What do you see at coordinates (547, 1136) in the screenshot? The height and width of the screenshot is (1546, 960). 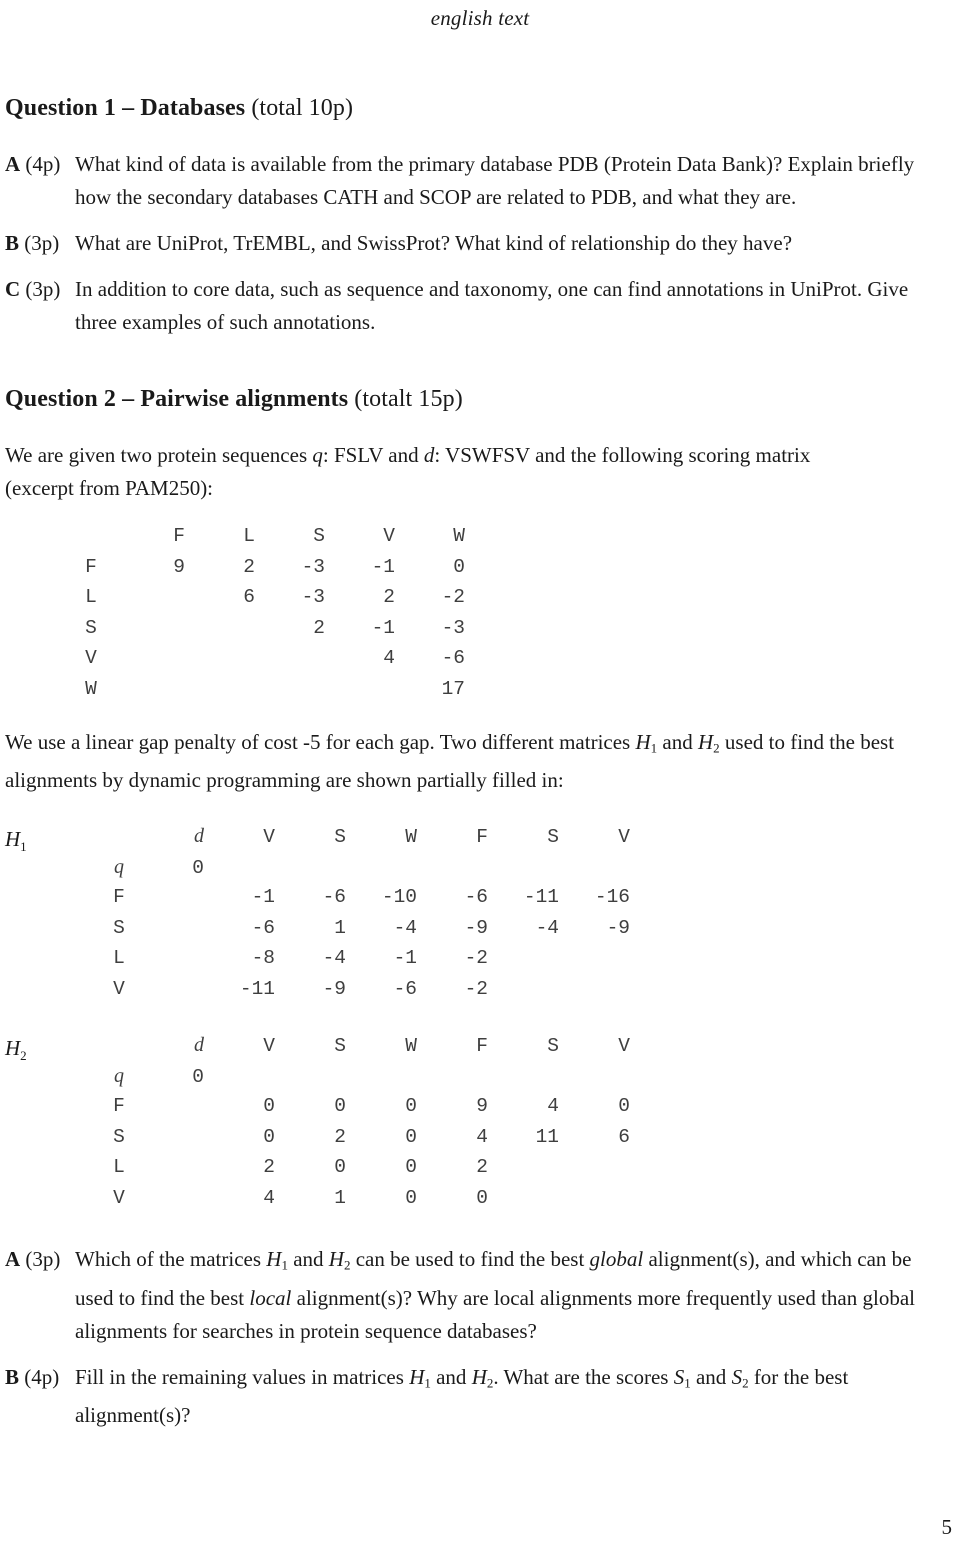 I see `matrix-cell: 11` at bounding box center [547, 1136].